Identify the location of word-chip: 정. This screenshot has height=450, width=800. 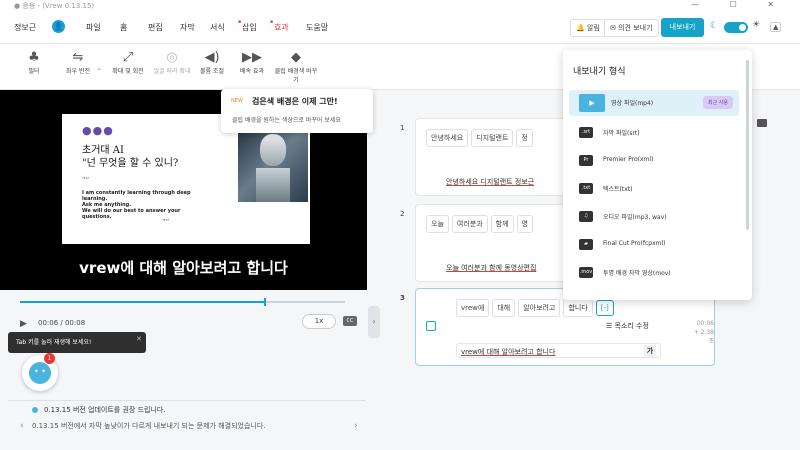
(524, 138).